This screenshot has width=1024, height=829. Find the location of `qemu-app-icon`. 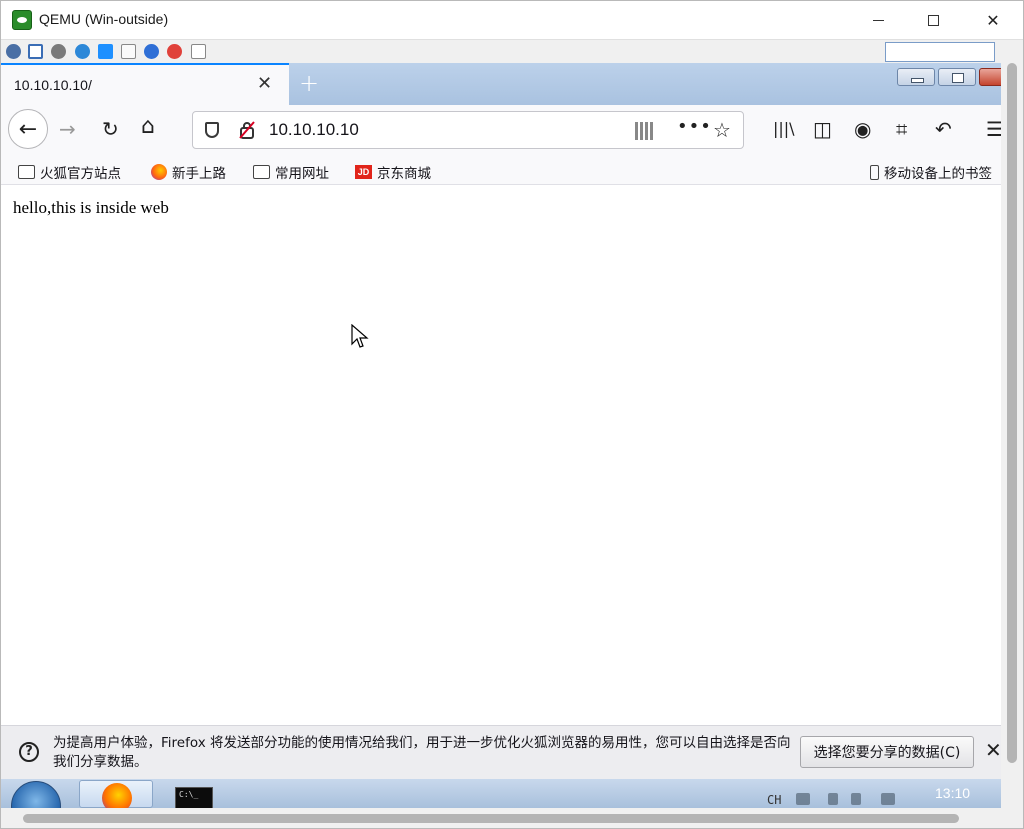

qemu-app-icon is located at coordinates (22, 20).